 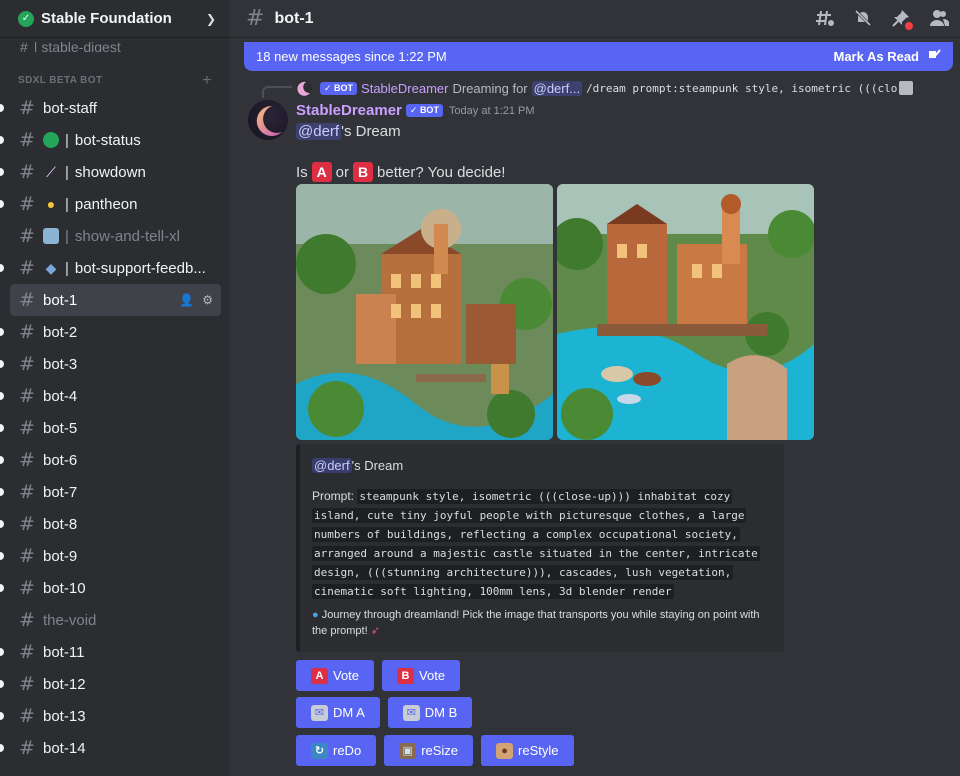 I want to click on sidebar-item-the-void: # the-void, so click(x=115, y=620).